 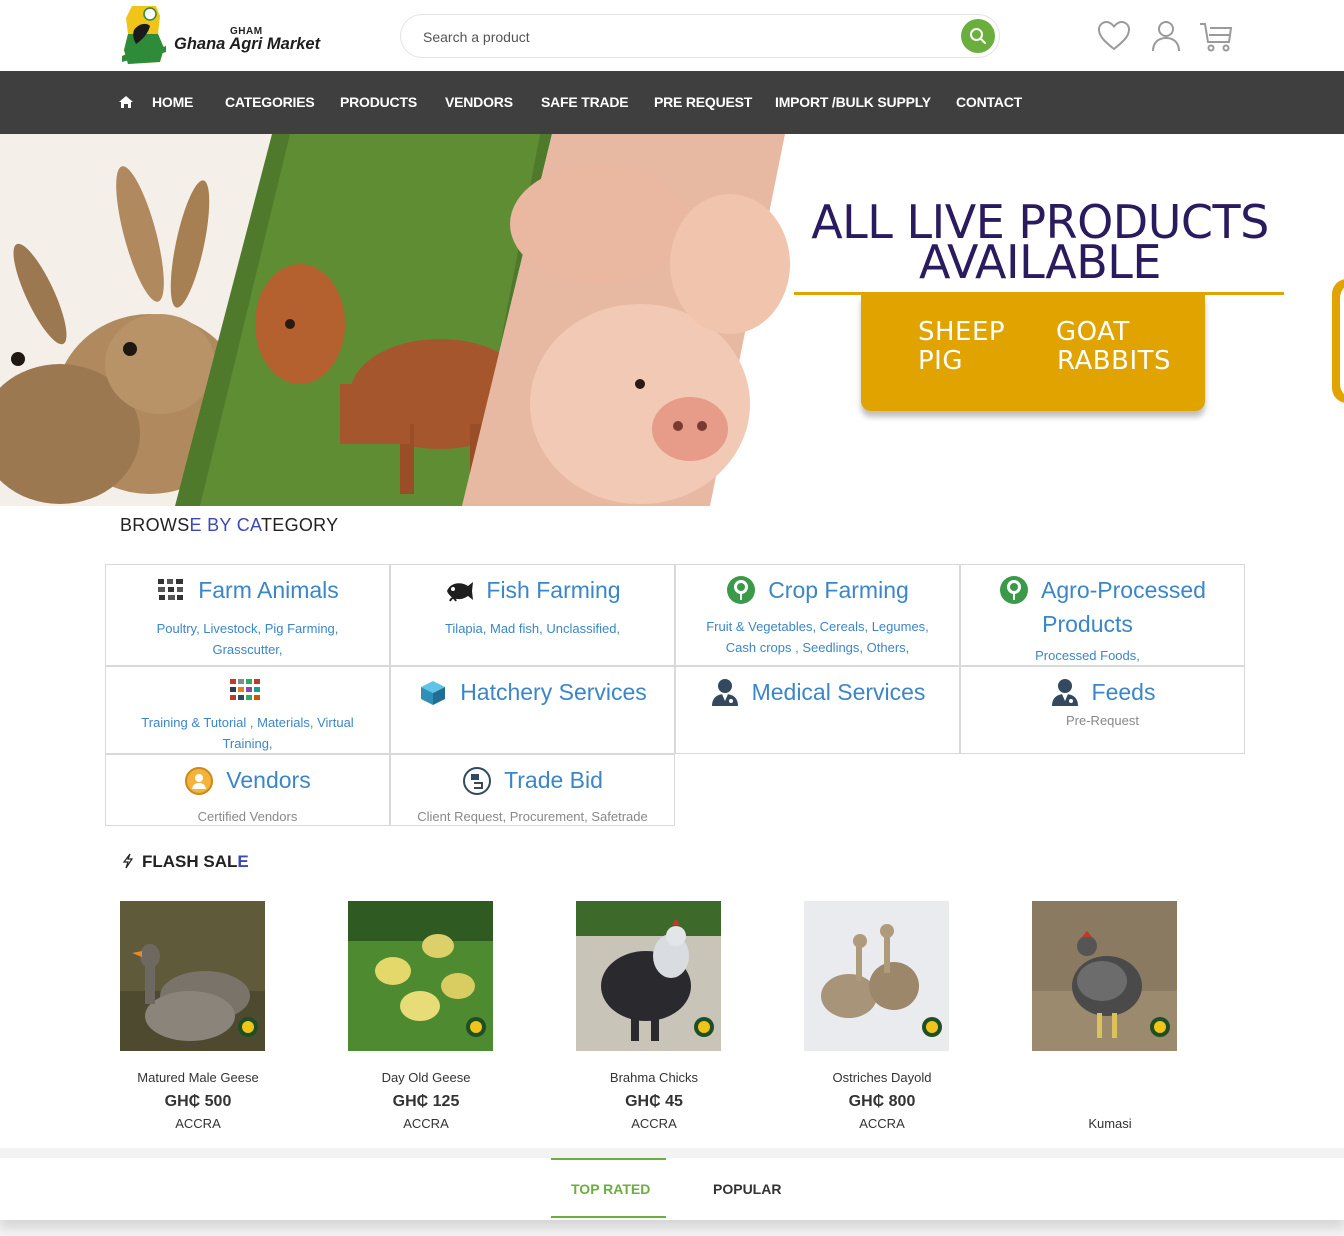 I want to click on nav-categories: CATEGORIES, so click(x=270, y=102).